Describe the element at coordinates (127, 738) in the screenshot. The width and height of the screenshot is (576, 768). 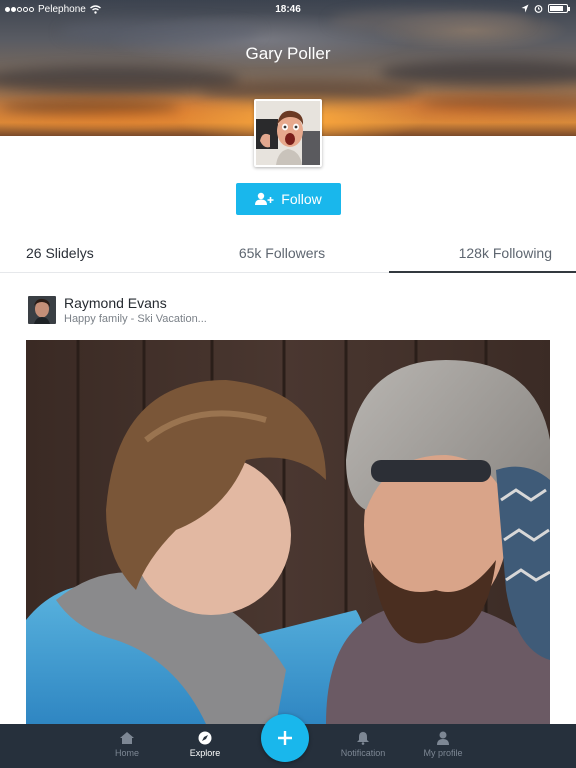
I see `home-icon` at that location.